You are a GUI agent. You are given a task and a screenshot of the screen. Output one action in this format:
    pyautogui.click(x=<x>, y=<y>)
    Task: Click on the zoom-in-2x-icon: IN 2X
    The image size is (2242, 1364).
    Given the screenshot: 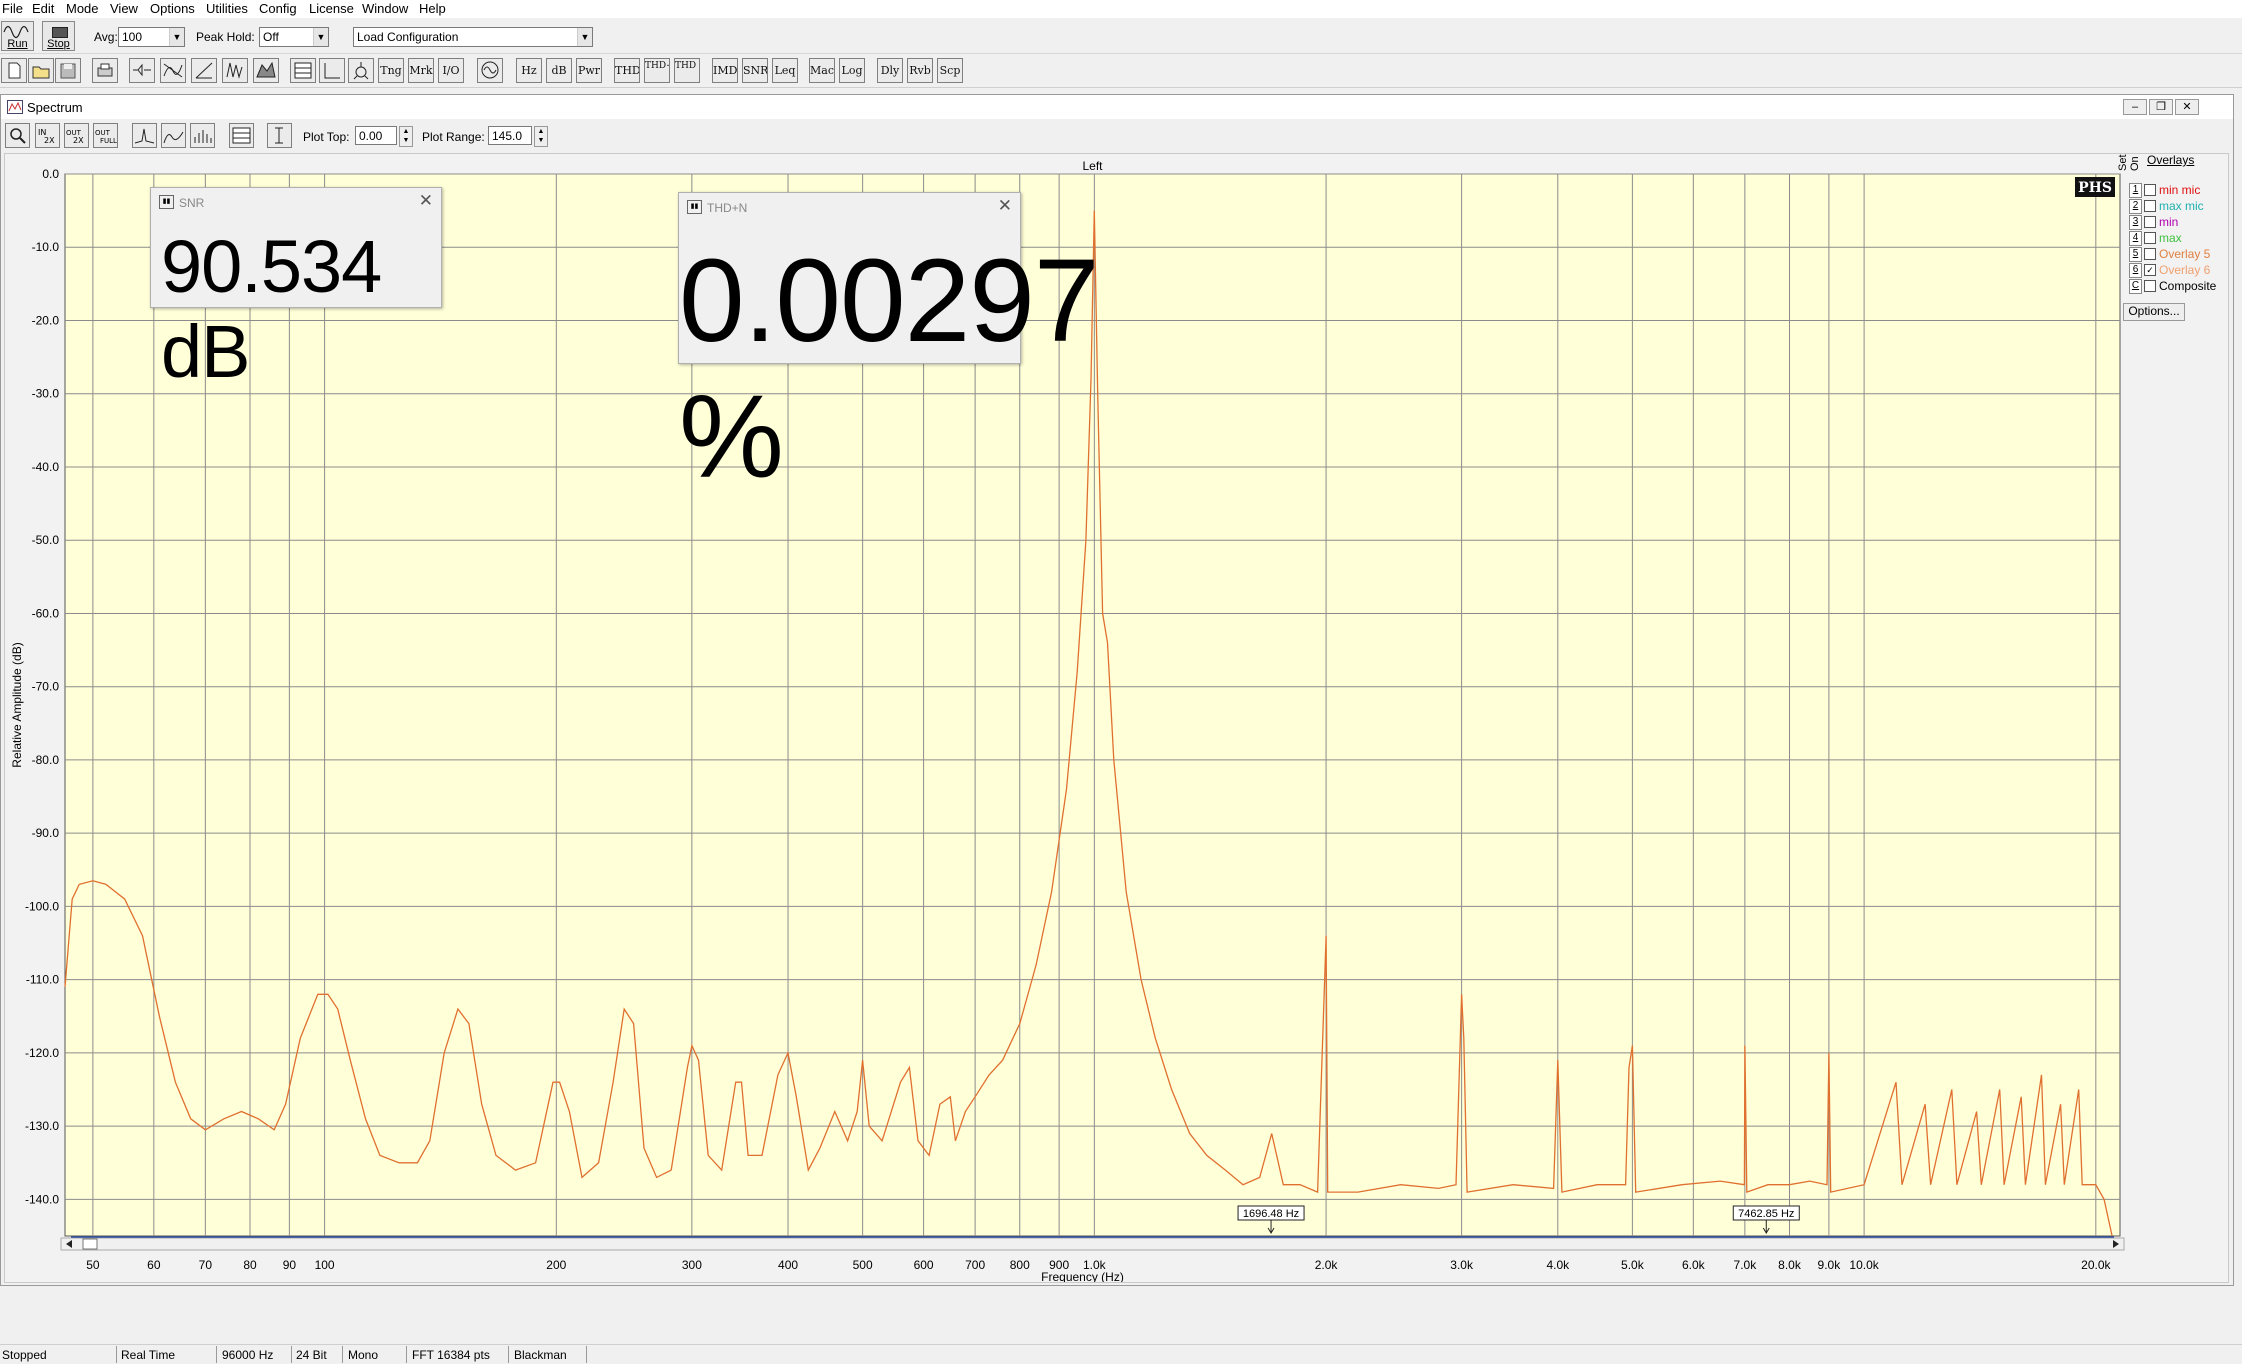 What is the action you would take?
    pyautogui.click(x=47, y=135)
    